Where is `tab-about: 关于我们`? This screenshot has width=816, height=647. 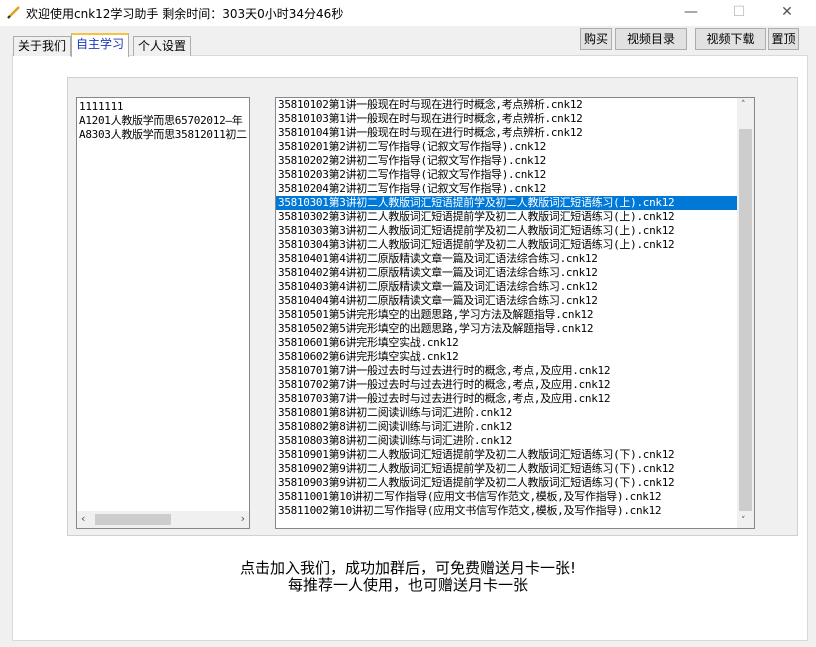
tab-about: 关于我们 is located at coordinates (42, 46).